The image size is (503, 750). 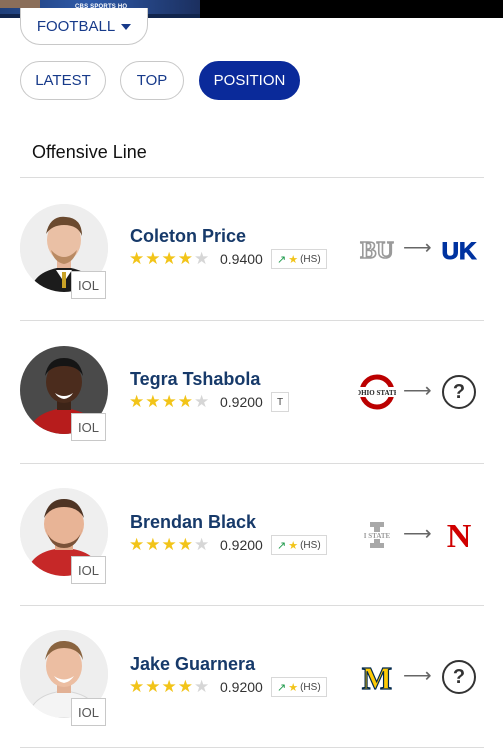 I want to click on svg-text: BU, so click(x=376, y=251).